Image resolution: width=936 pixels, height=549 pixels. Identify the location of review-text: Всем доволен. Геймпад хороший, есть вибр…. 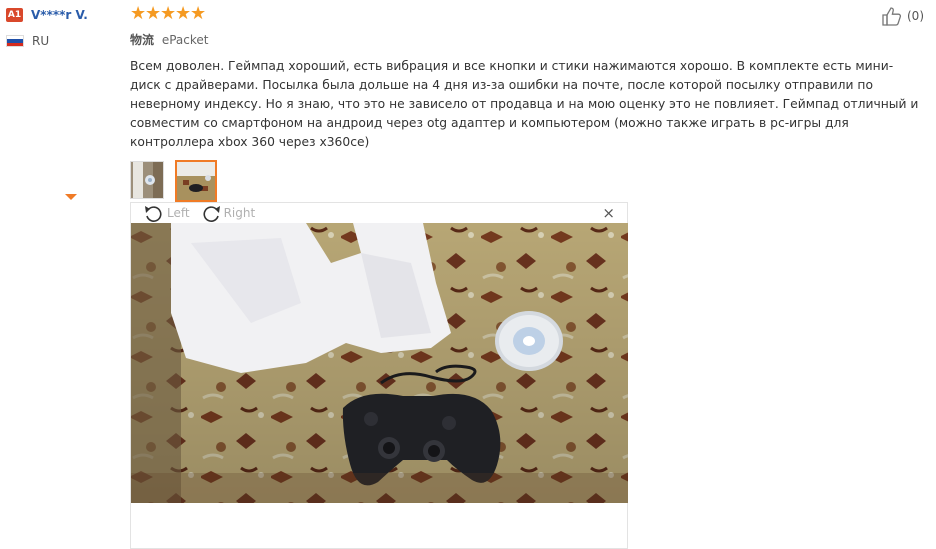
(524, 104).